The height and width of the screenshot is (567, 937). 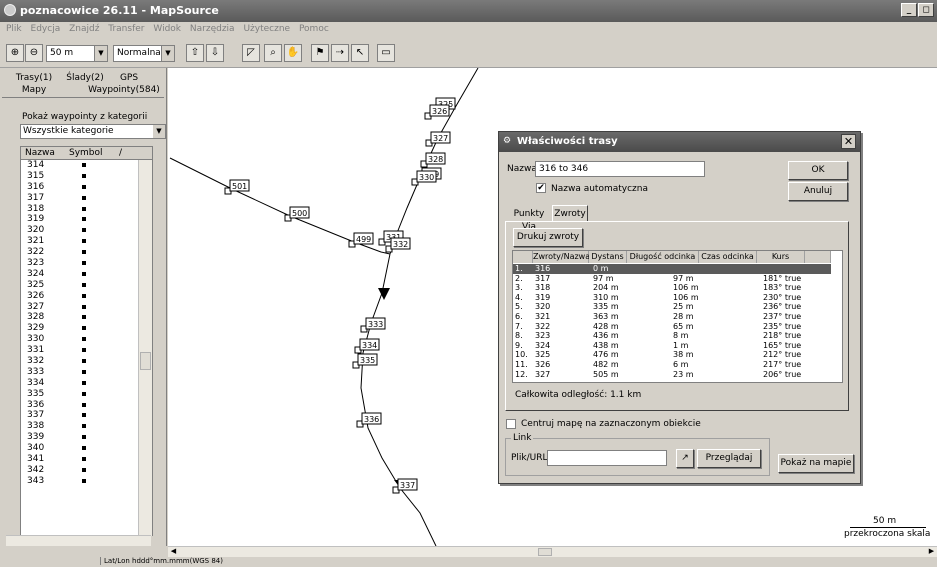 I want to click on tab-gps: GPS, so click(x=129, y=78).